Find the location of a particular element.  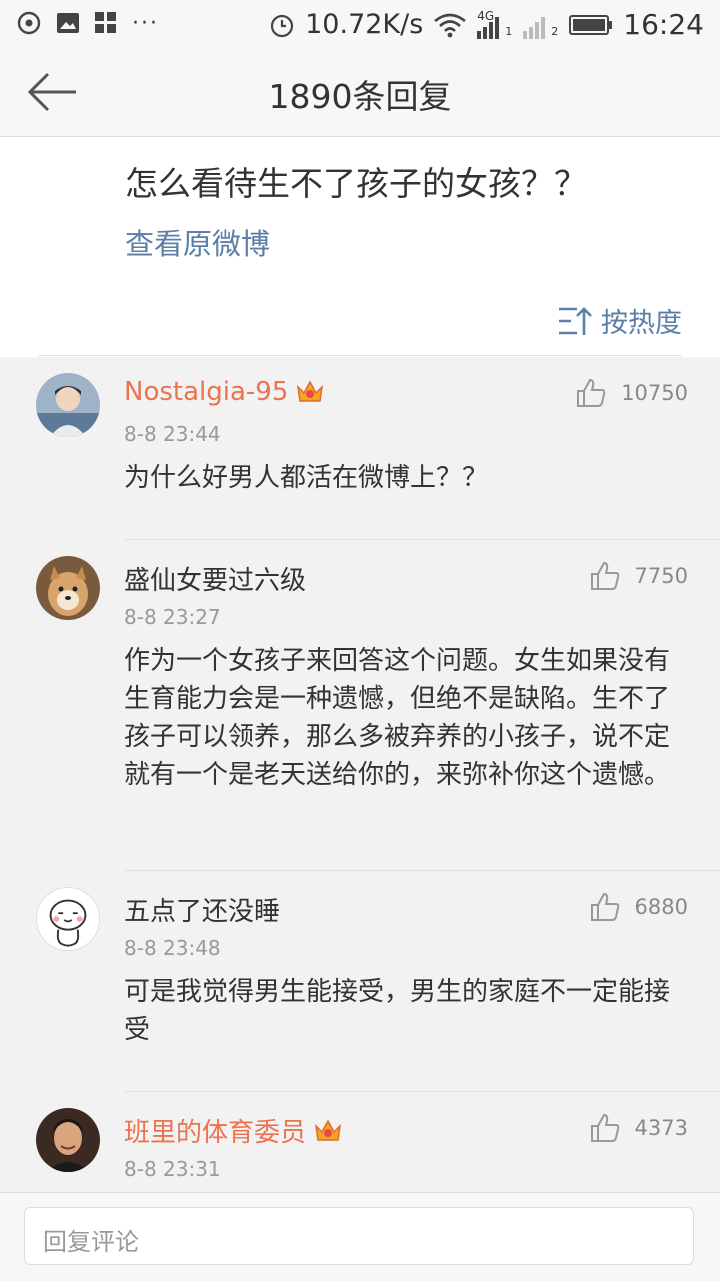

sort-label: 按热度 is located at coordinates (641, 323).